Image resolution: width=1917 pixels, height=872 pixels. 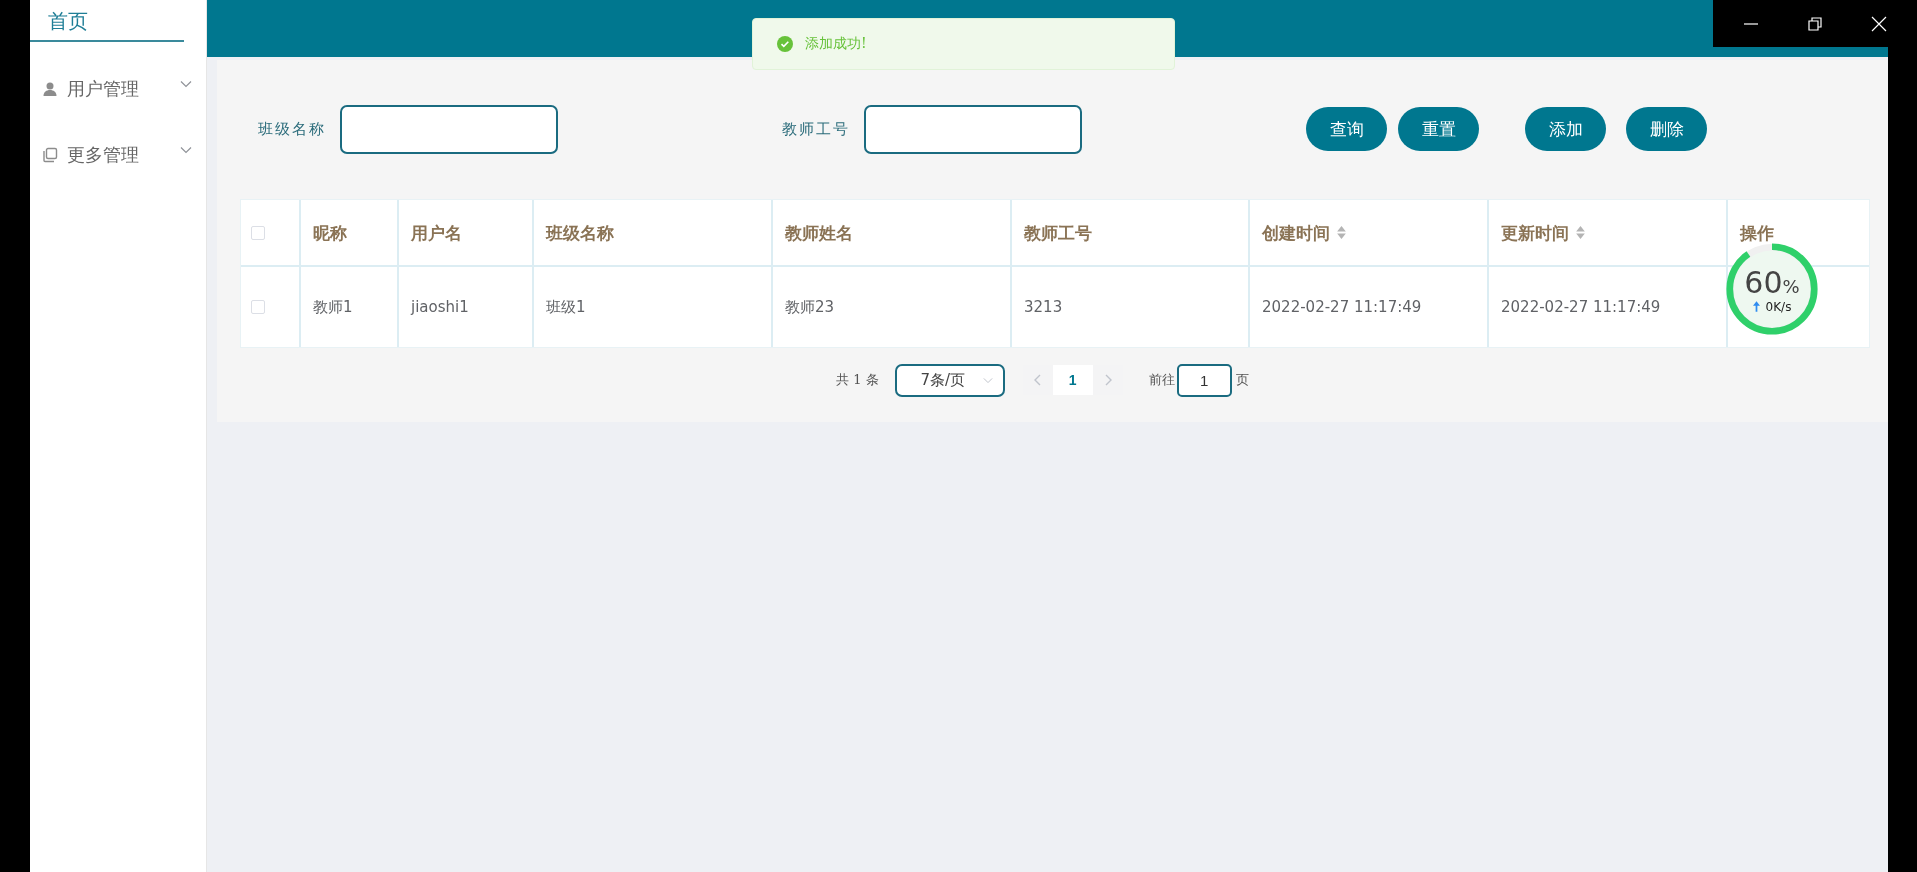 What do you see at coordinates (1565, 129) in the screenshot?
I see `action-button: 添加` at bounding box center [1565, 129].